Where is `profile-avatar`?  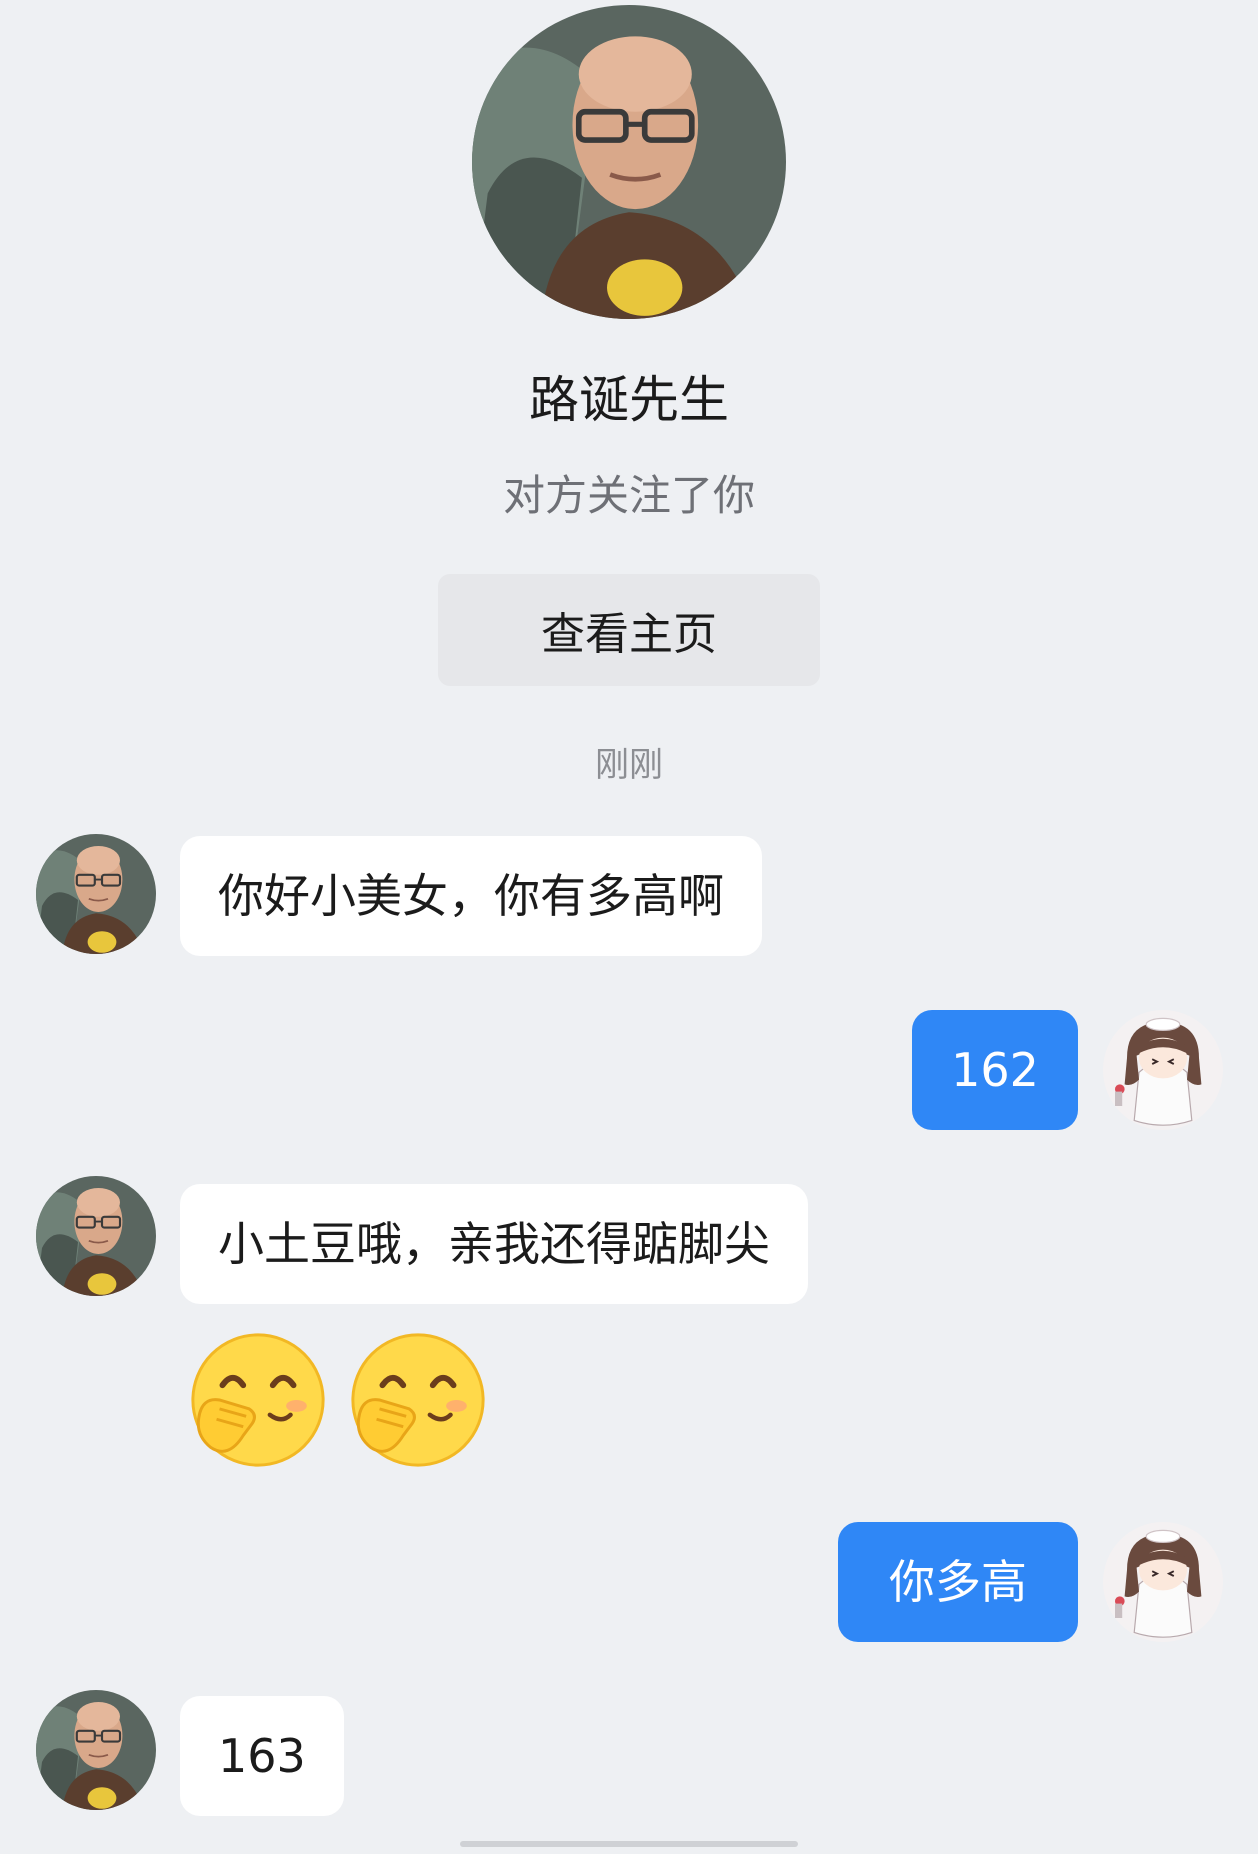 profile-avatar is located at coordinates (629, 162).